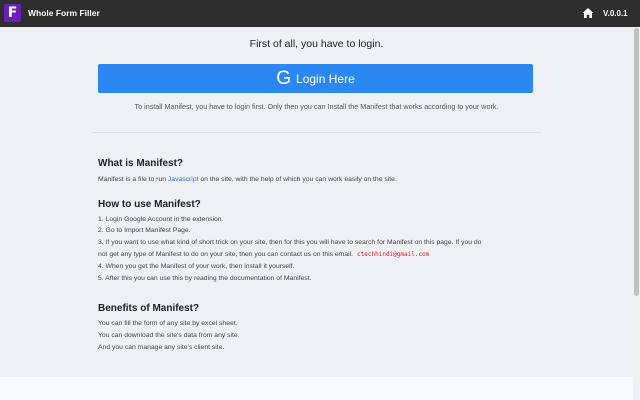  I want to click on top-bar: F Whole Form Filler V.0.0.1, so click(320, 13).